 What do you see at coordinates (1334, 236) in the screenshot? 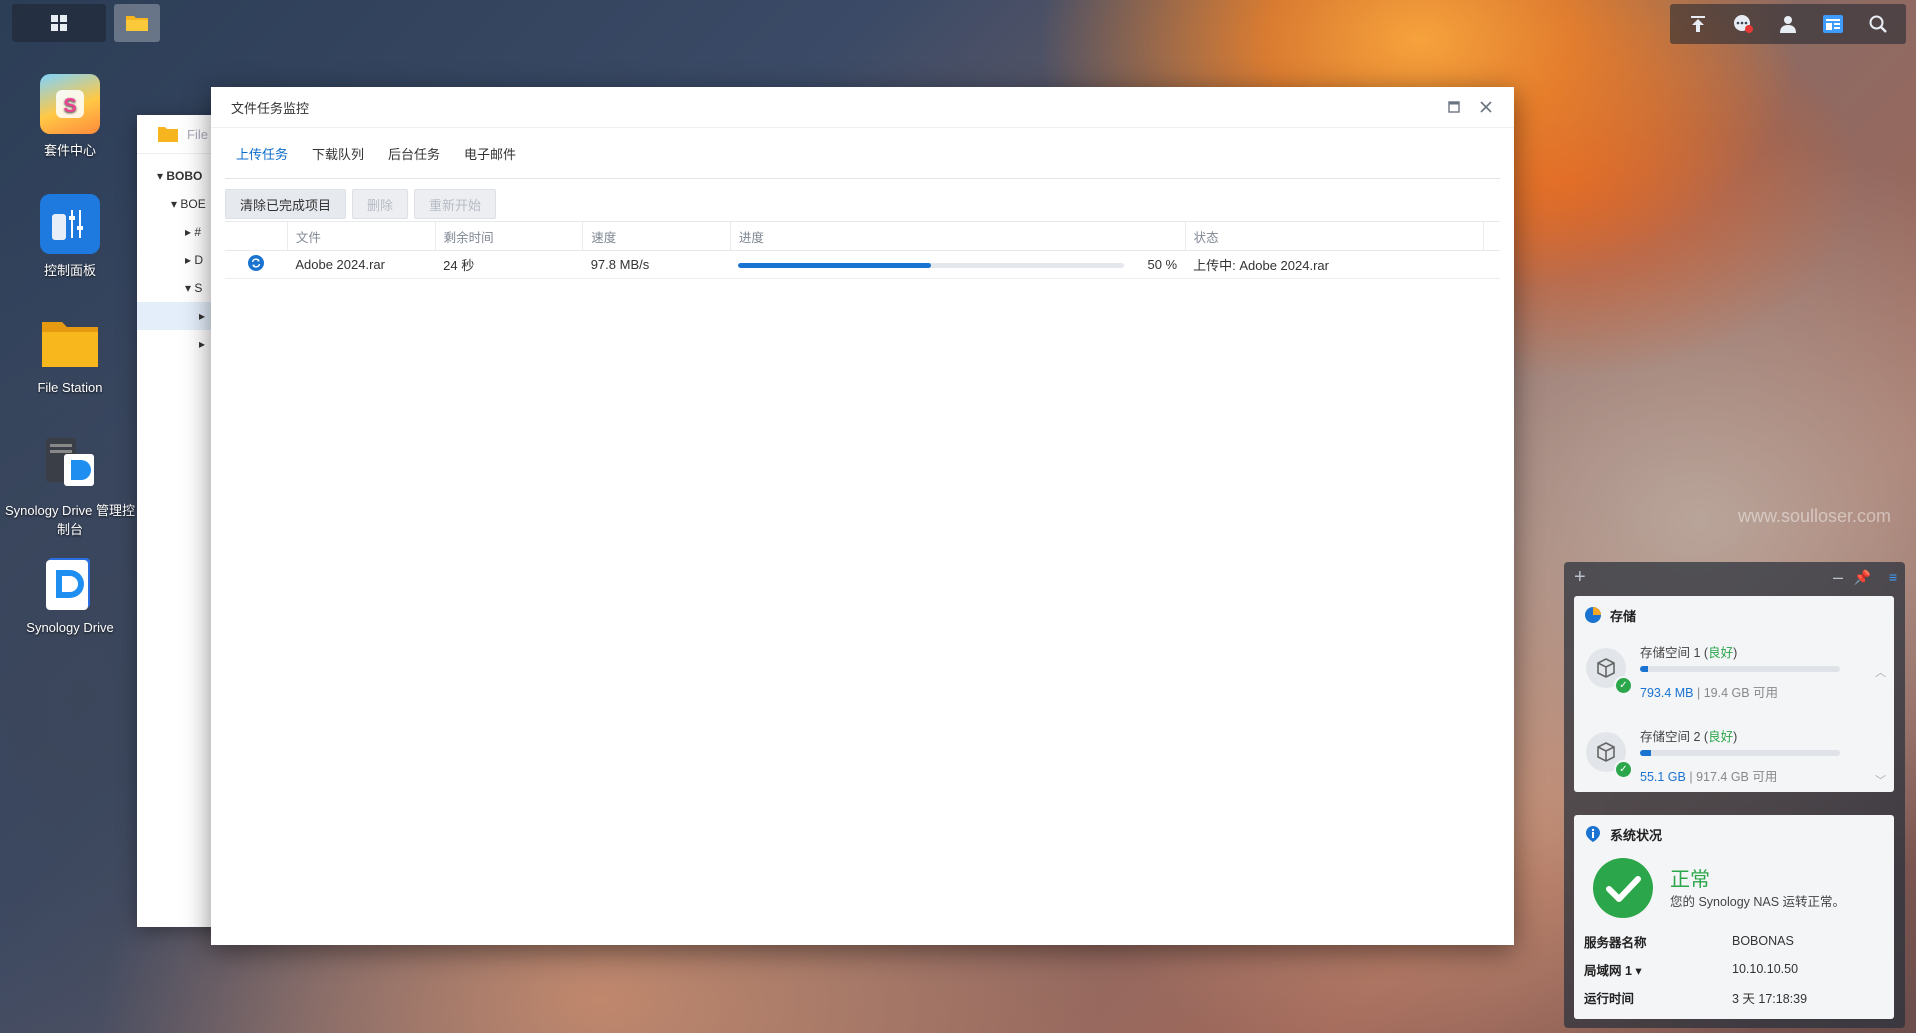
I see `column-header-status: 状态` at bounding box center [1334, 236].